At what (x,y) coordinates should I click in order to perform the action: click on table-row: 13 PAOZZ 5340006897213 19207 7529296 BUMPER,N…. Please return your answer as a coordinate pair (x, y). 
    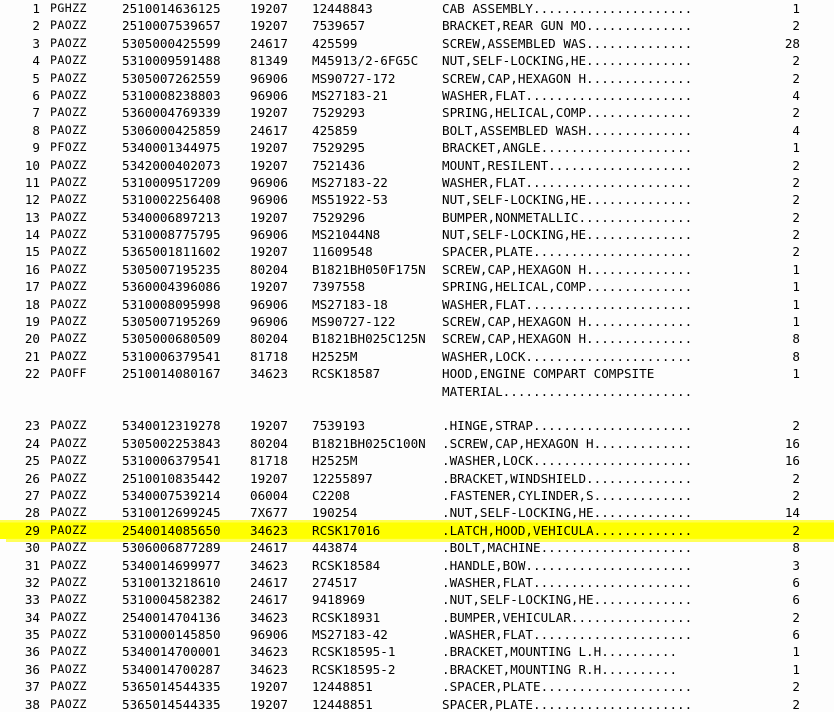
    Looking at the image, I should click on (417, 217).